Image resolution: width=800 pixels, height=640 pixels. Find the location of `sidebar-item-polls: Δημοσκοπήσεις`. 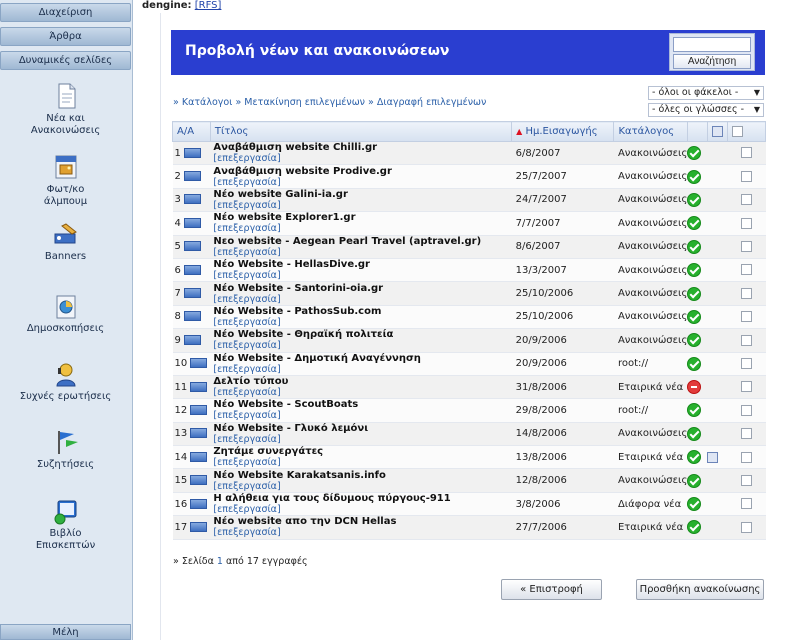

sidebar-item-polls: Δημοσκοπήσεις is located at coordinates (65, 313).